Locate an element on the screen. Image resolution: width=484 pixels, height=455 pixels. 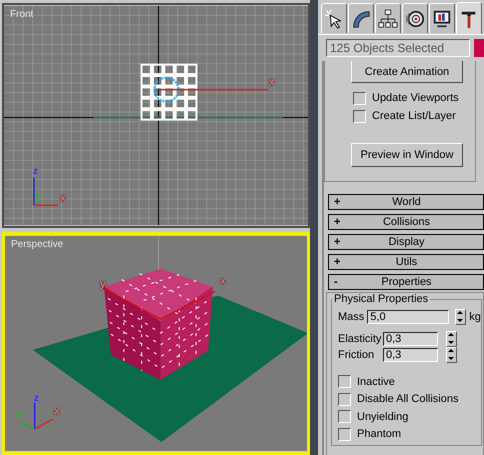
panel-button: Create Animation is located at coordinates (407, 72).